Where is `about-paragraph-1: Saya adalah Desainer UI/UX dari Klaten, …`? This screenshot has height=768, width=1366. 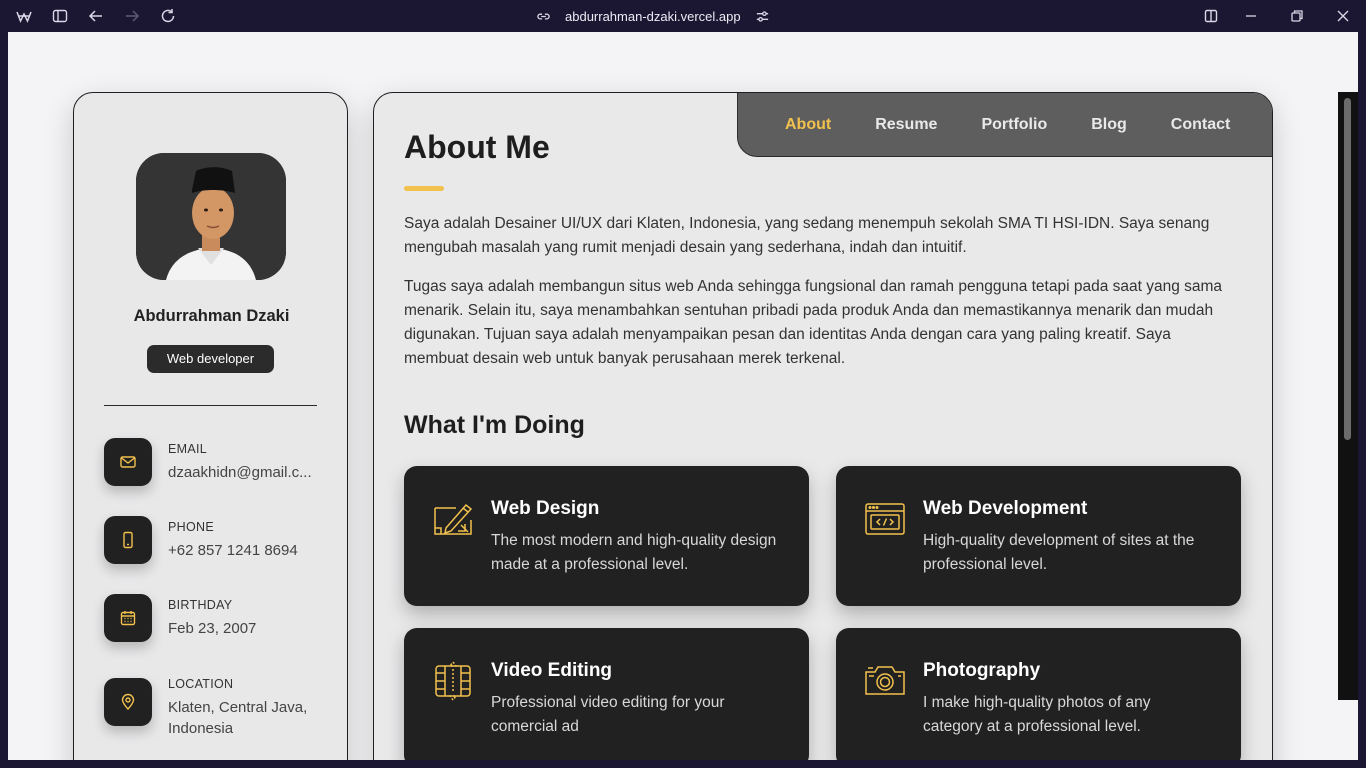
about-paragraph-1: Saya adalah Desainer UI/UX dari Klaten, … is located at coordinates (807, 235).